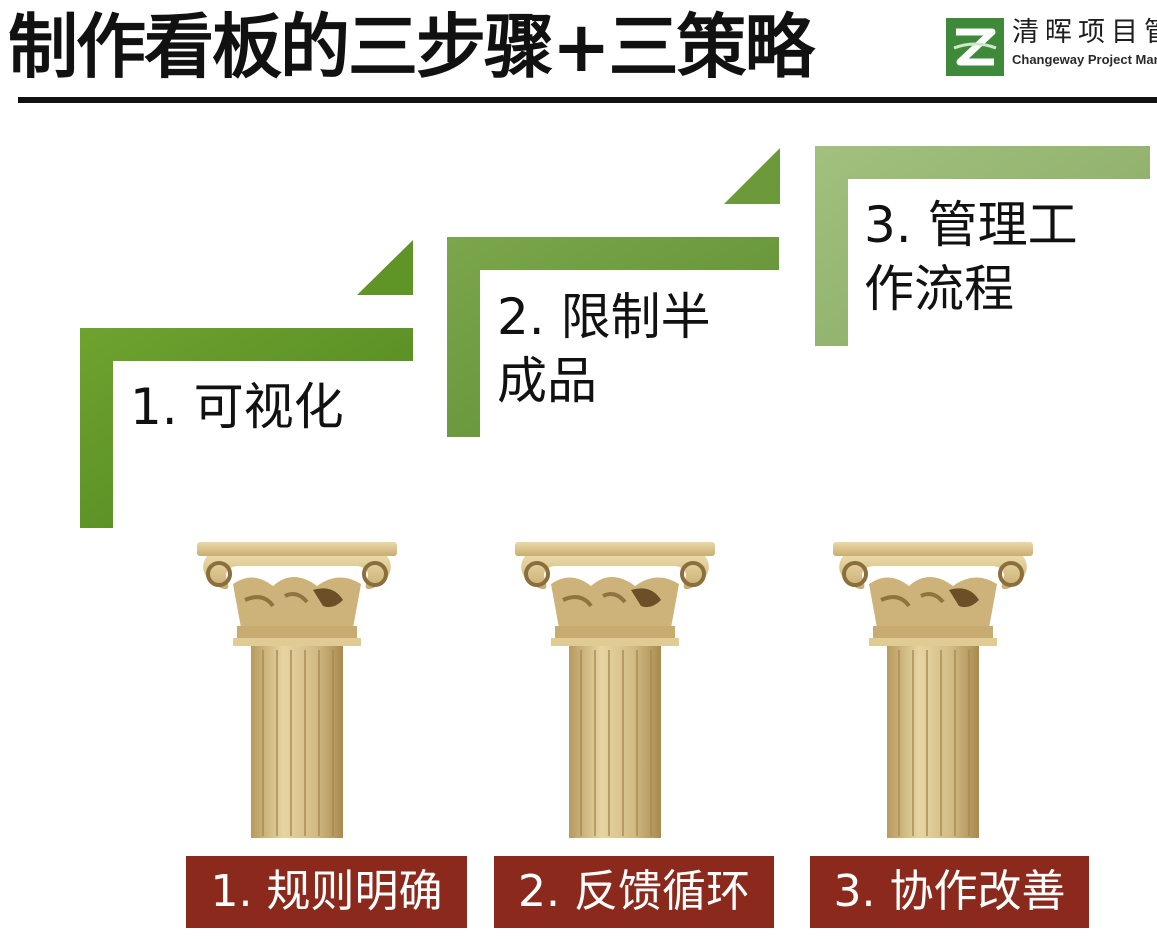  I want to click on pillar-3-label: 3. 协作改善, so click(949, 892).